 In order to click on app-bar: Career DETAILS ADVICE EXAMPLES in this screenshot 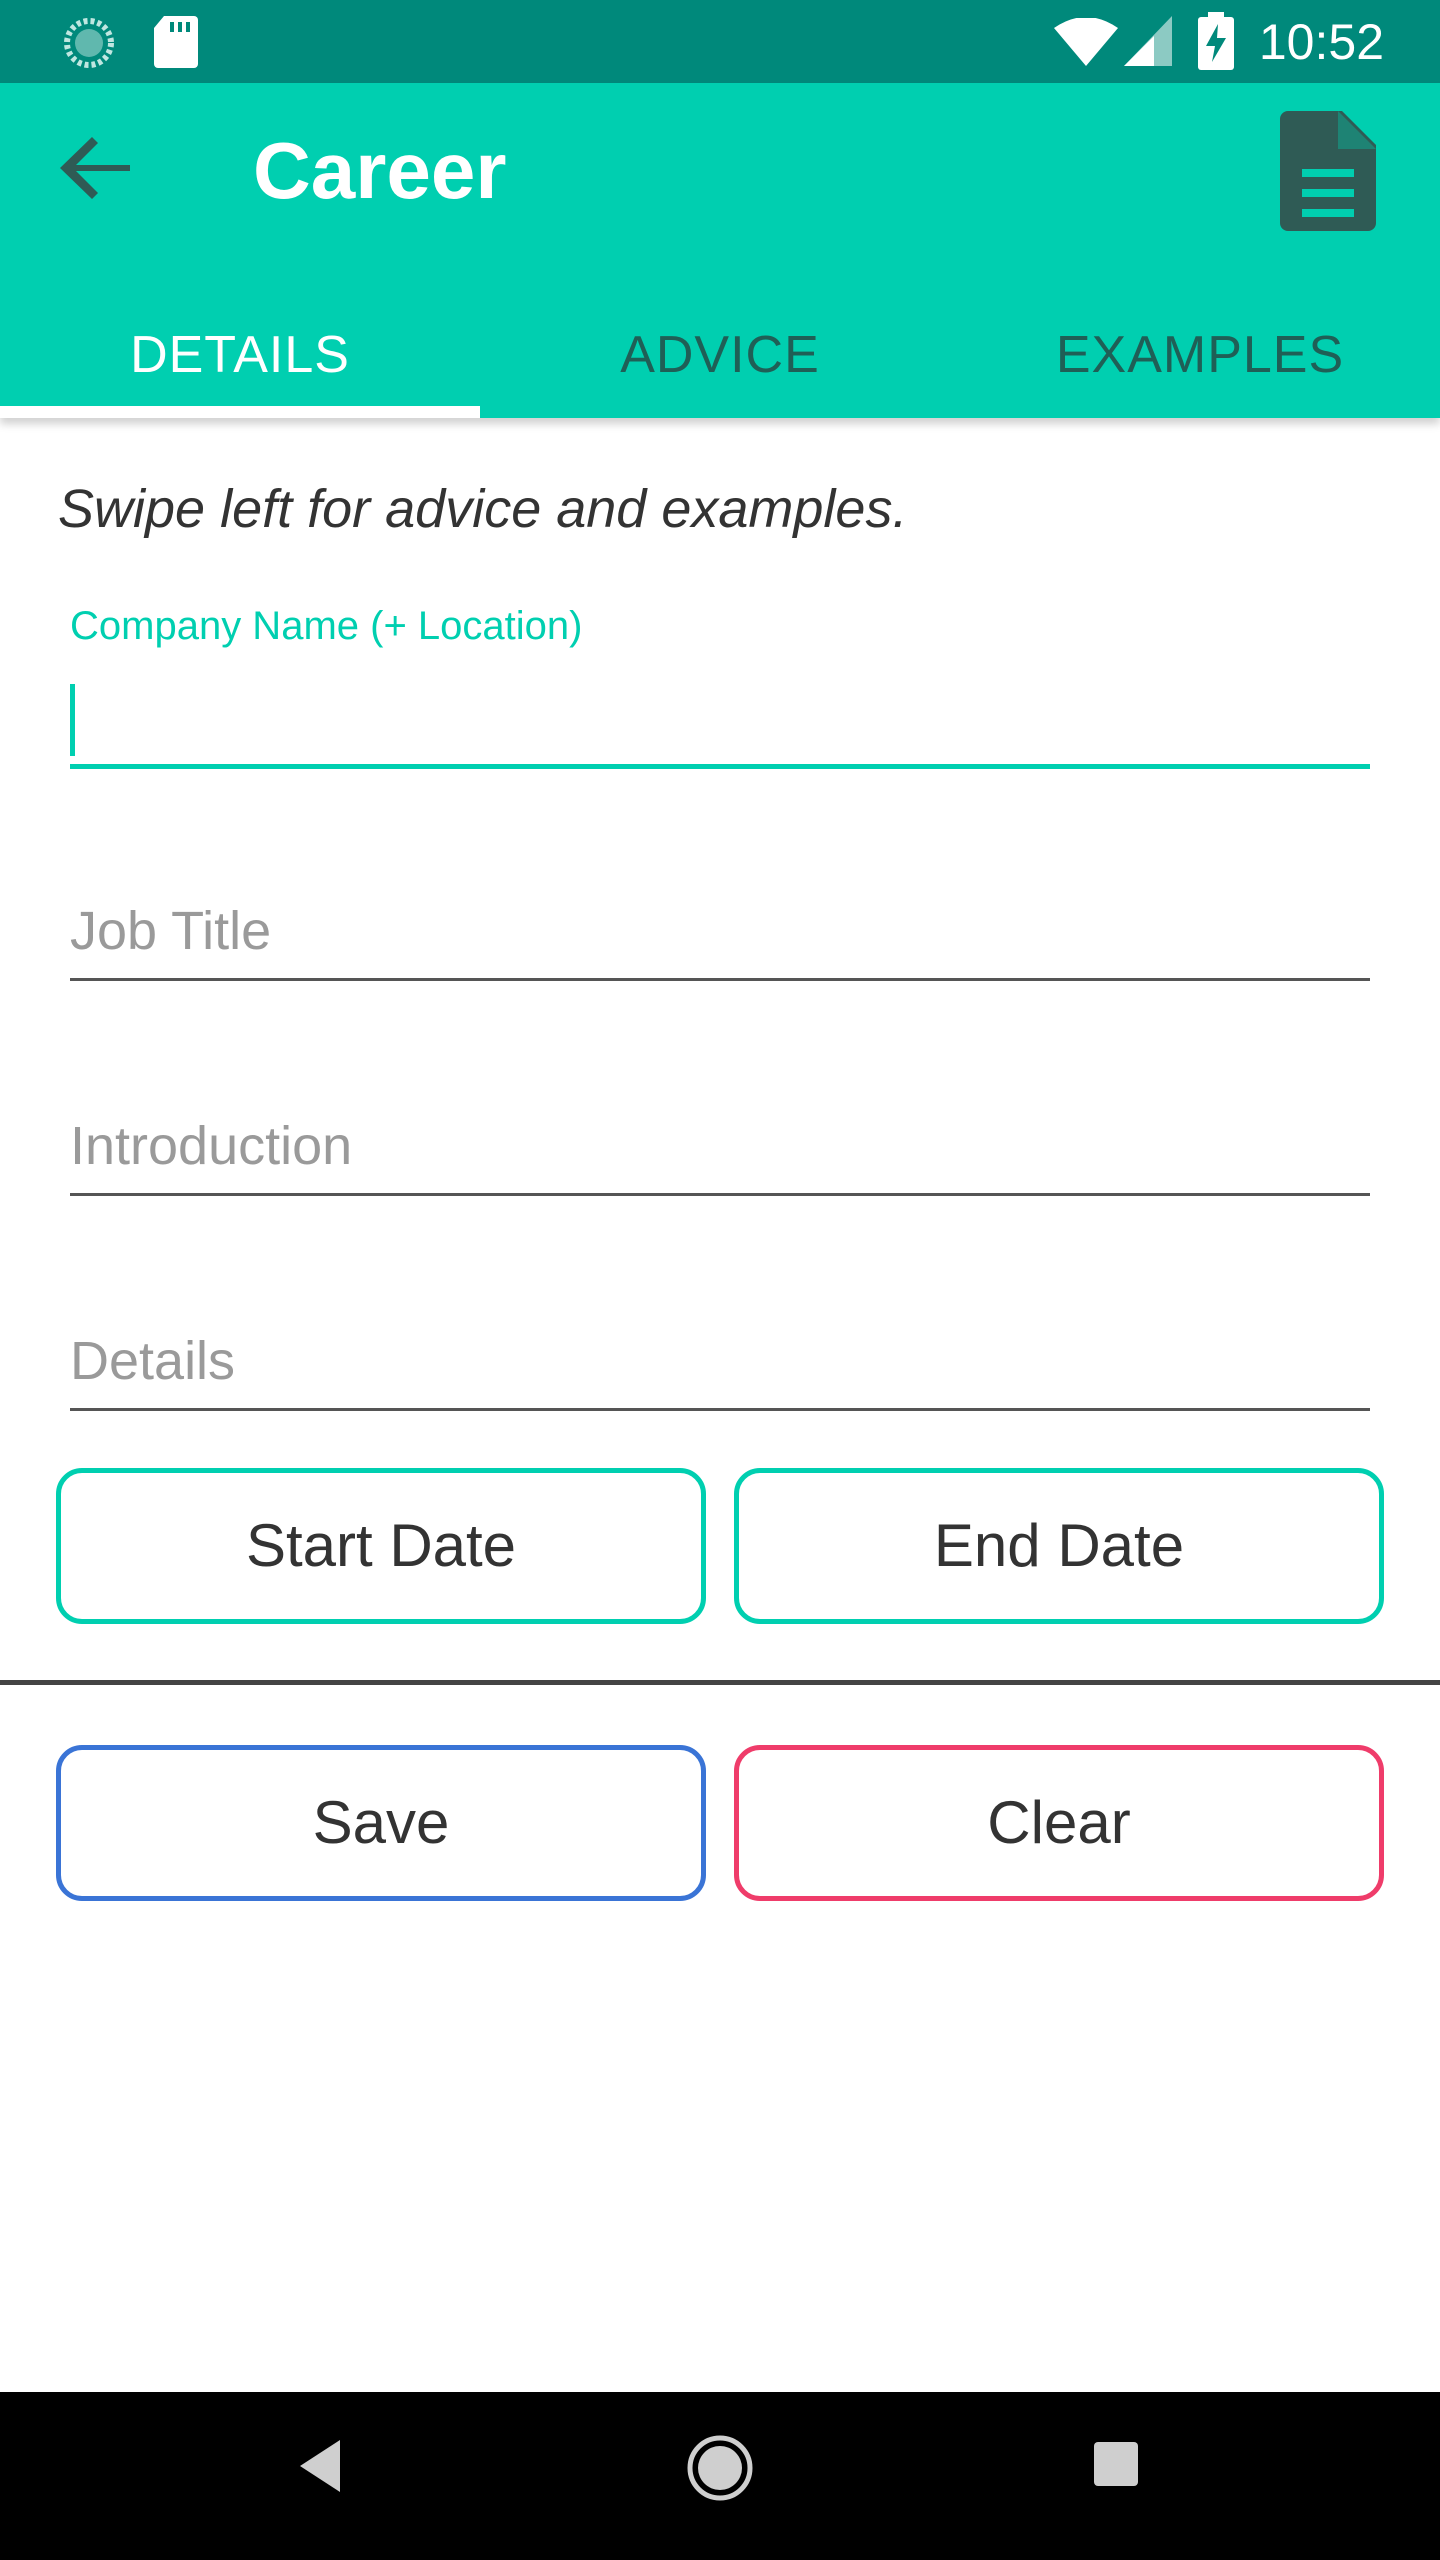, I will do `click(720, 250)`.